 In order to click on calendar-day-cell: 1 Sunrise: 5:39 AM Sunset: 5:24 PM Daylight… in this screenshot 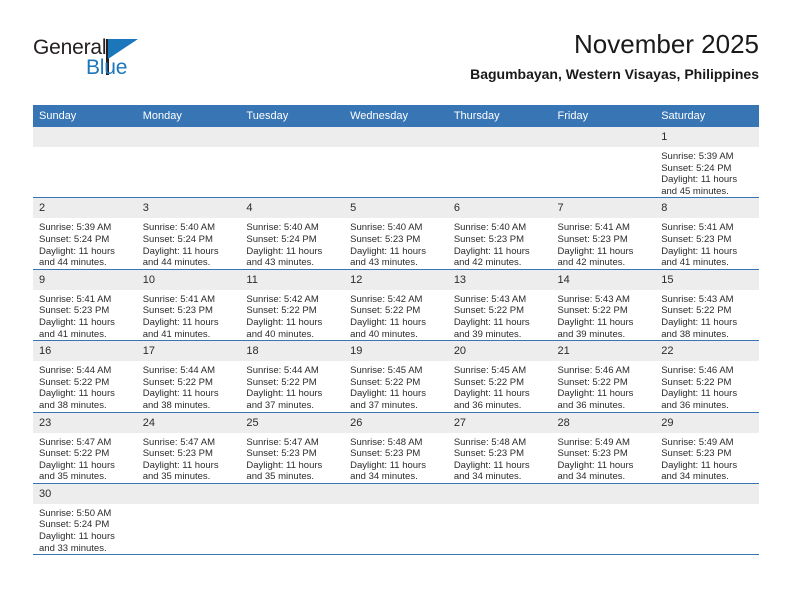, I will do `click(707, 162)`.